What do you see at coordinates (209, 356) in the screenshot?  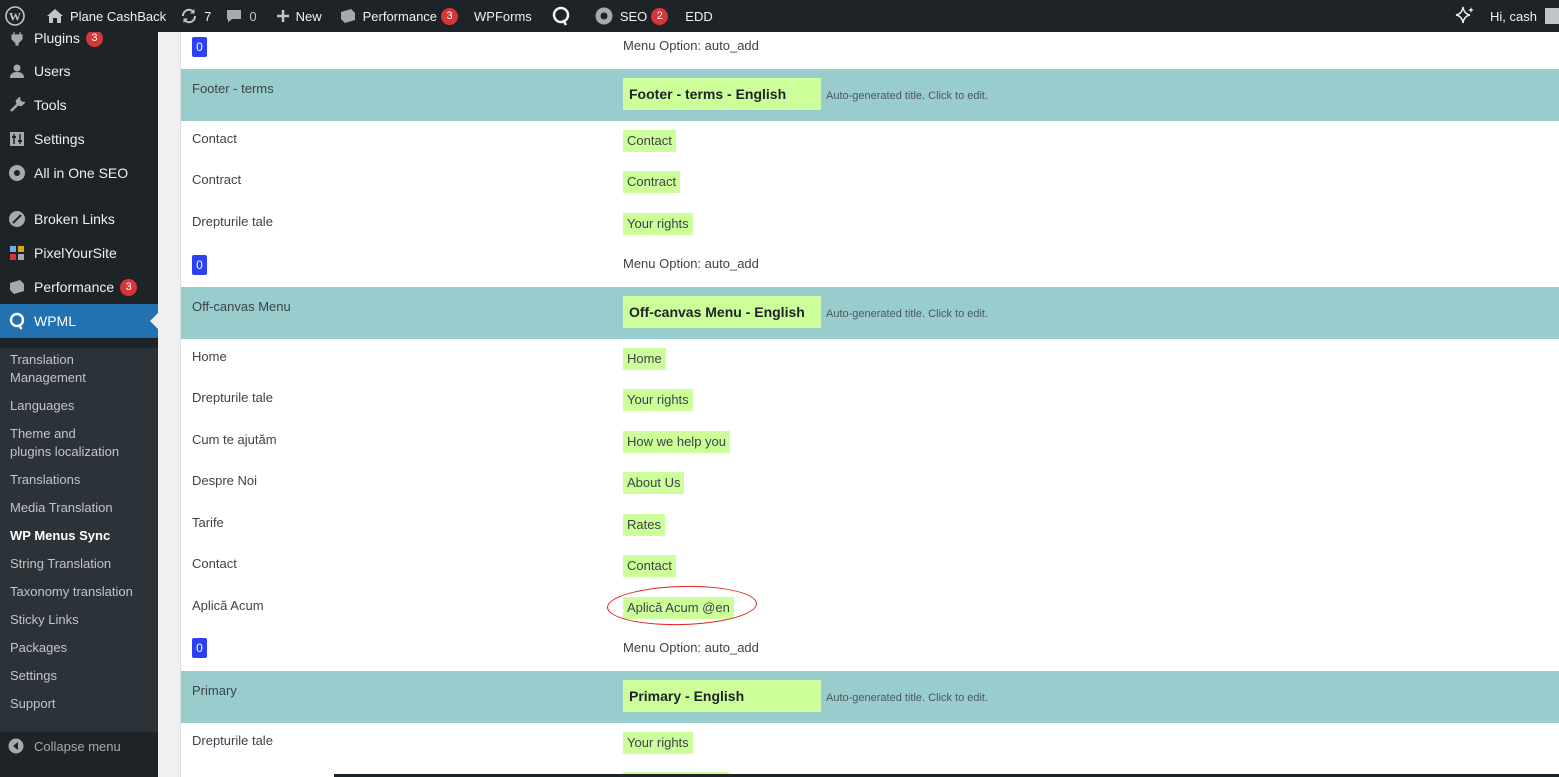 I see `source-item: Home` at bounding box center [209, 356].